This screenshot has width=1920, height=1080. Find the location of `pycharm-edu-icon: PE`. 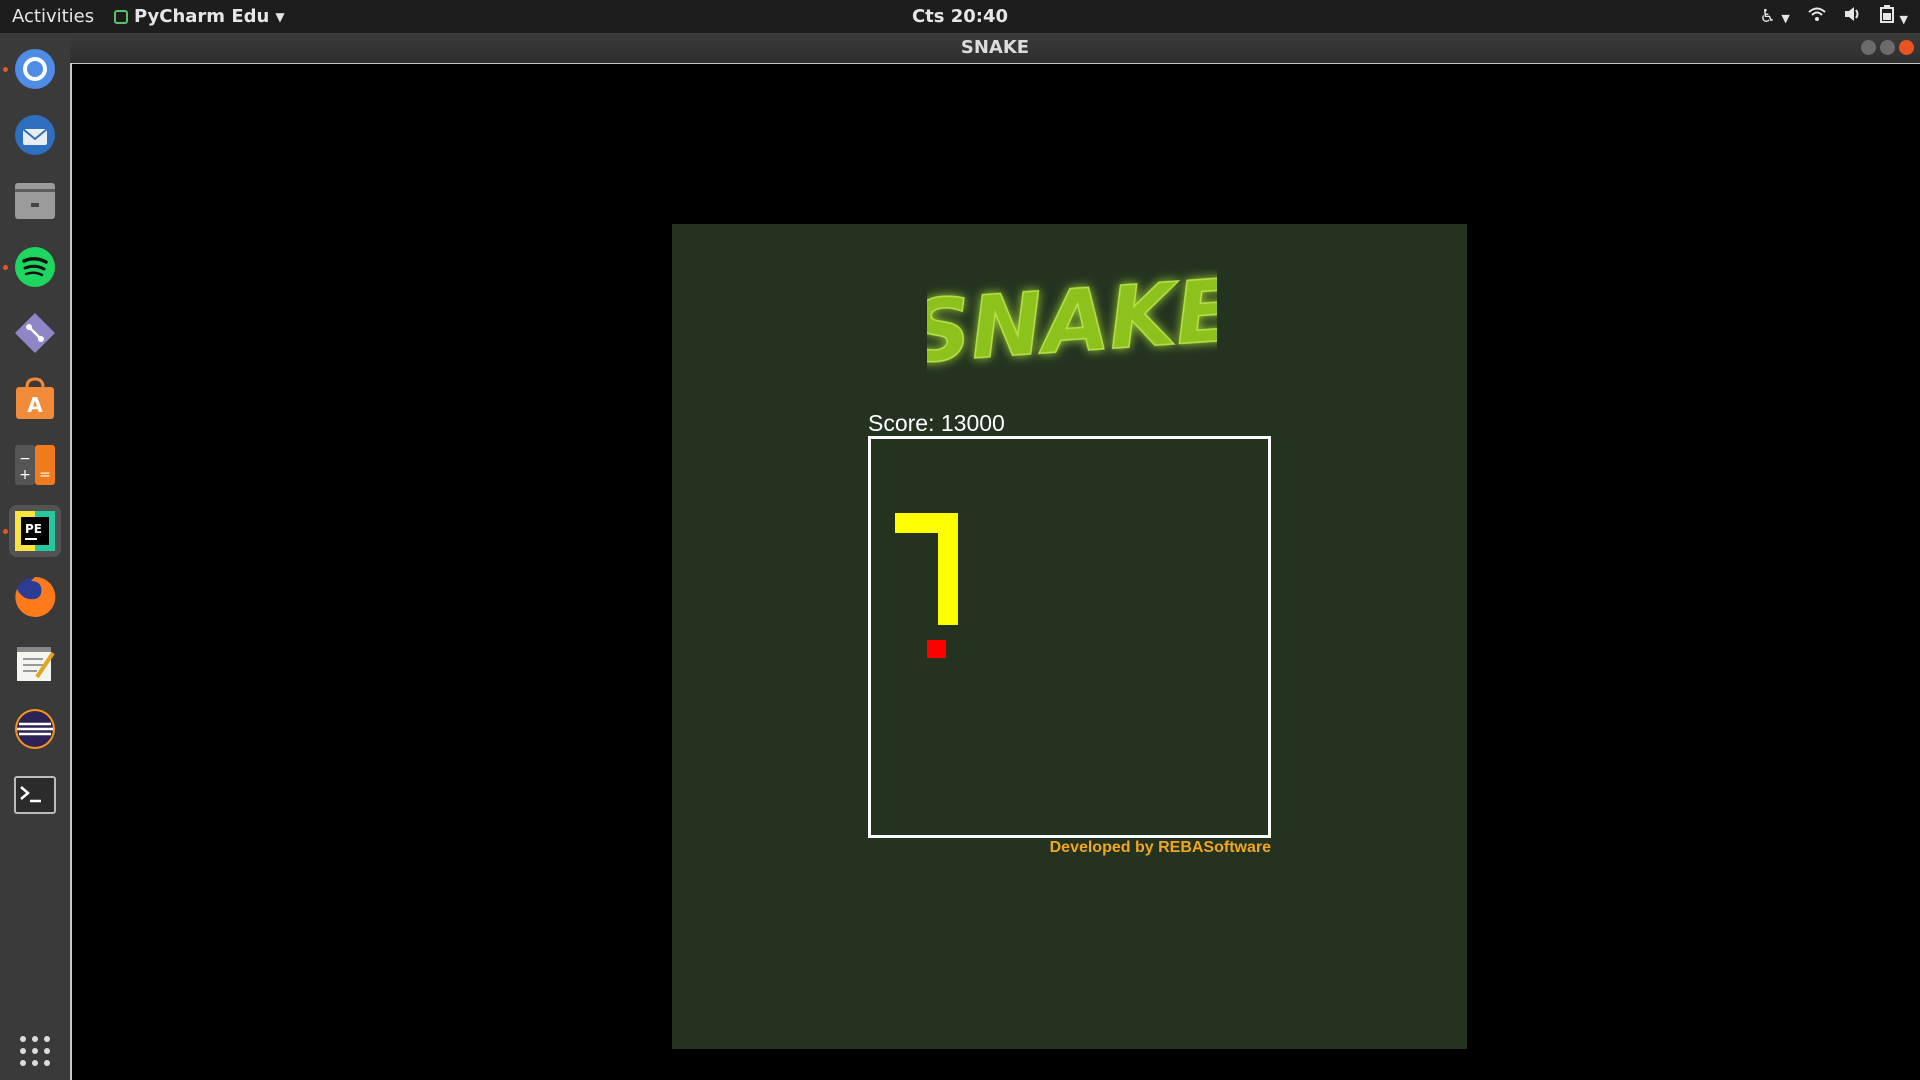

pycharm-edu-icon: PE is located at coordinates (35, 531).